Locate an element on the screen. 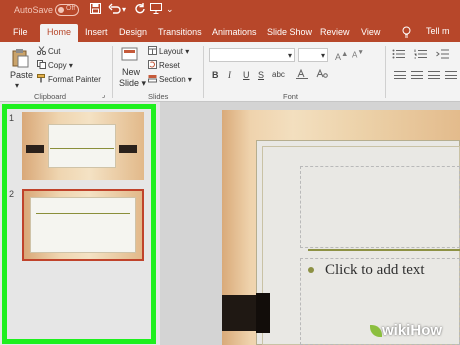 This screenshot has height=345, width=460. reset-label: Reset is located at coordinates (169, 65).